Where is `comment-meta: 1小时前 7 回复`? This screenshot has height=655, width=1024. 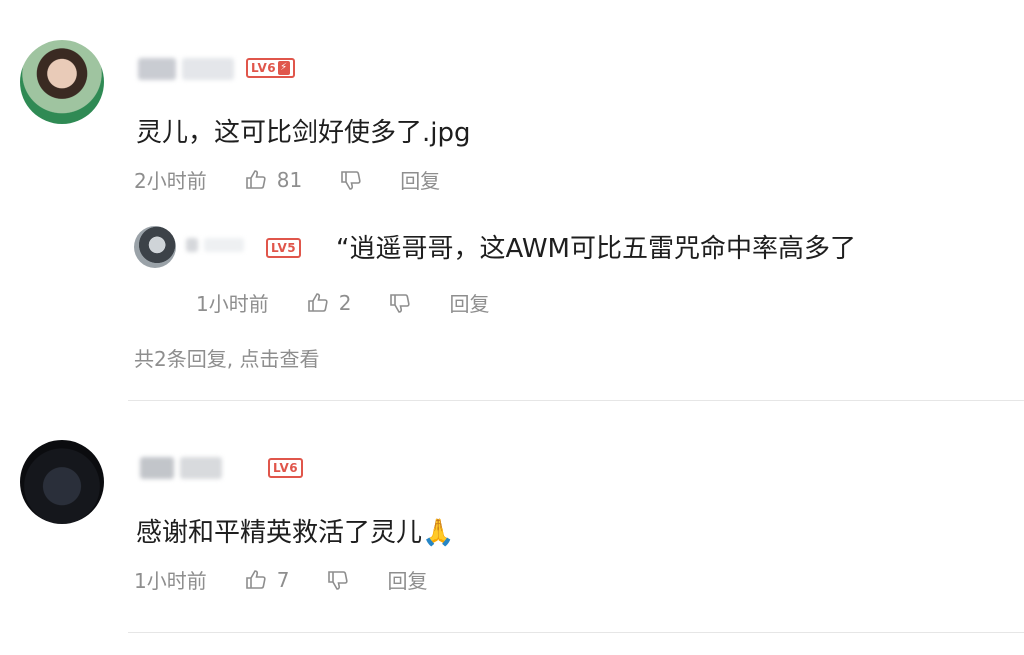
comment-meta: 1小时前 7 回复 is located at coordinates (280, 579).